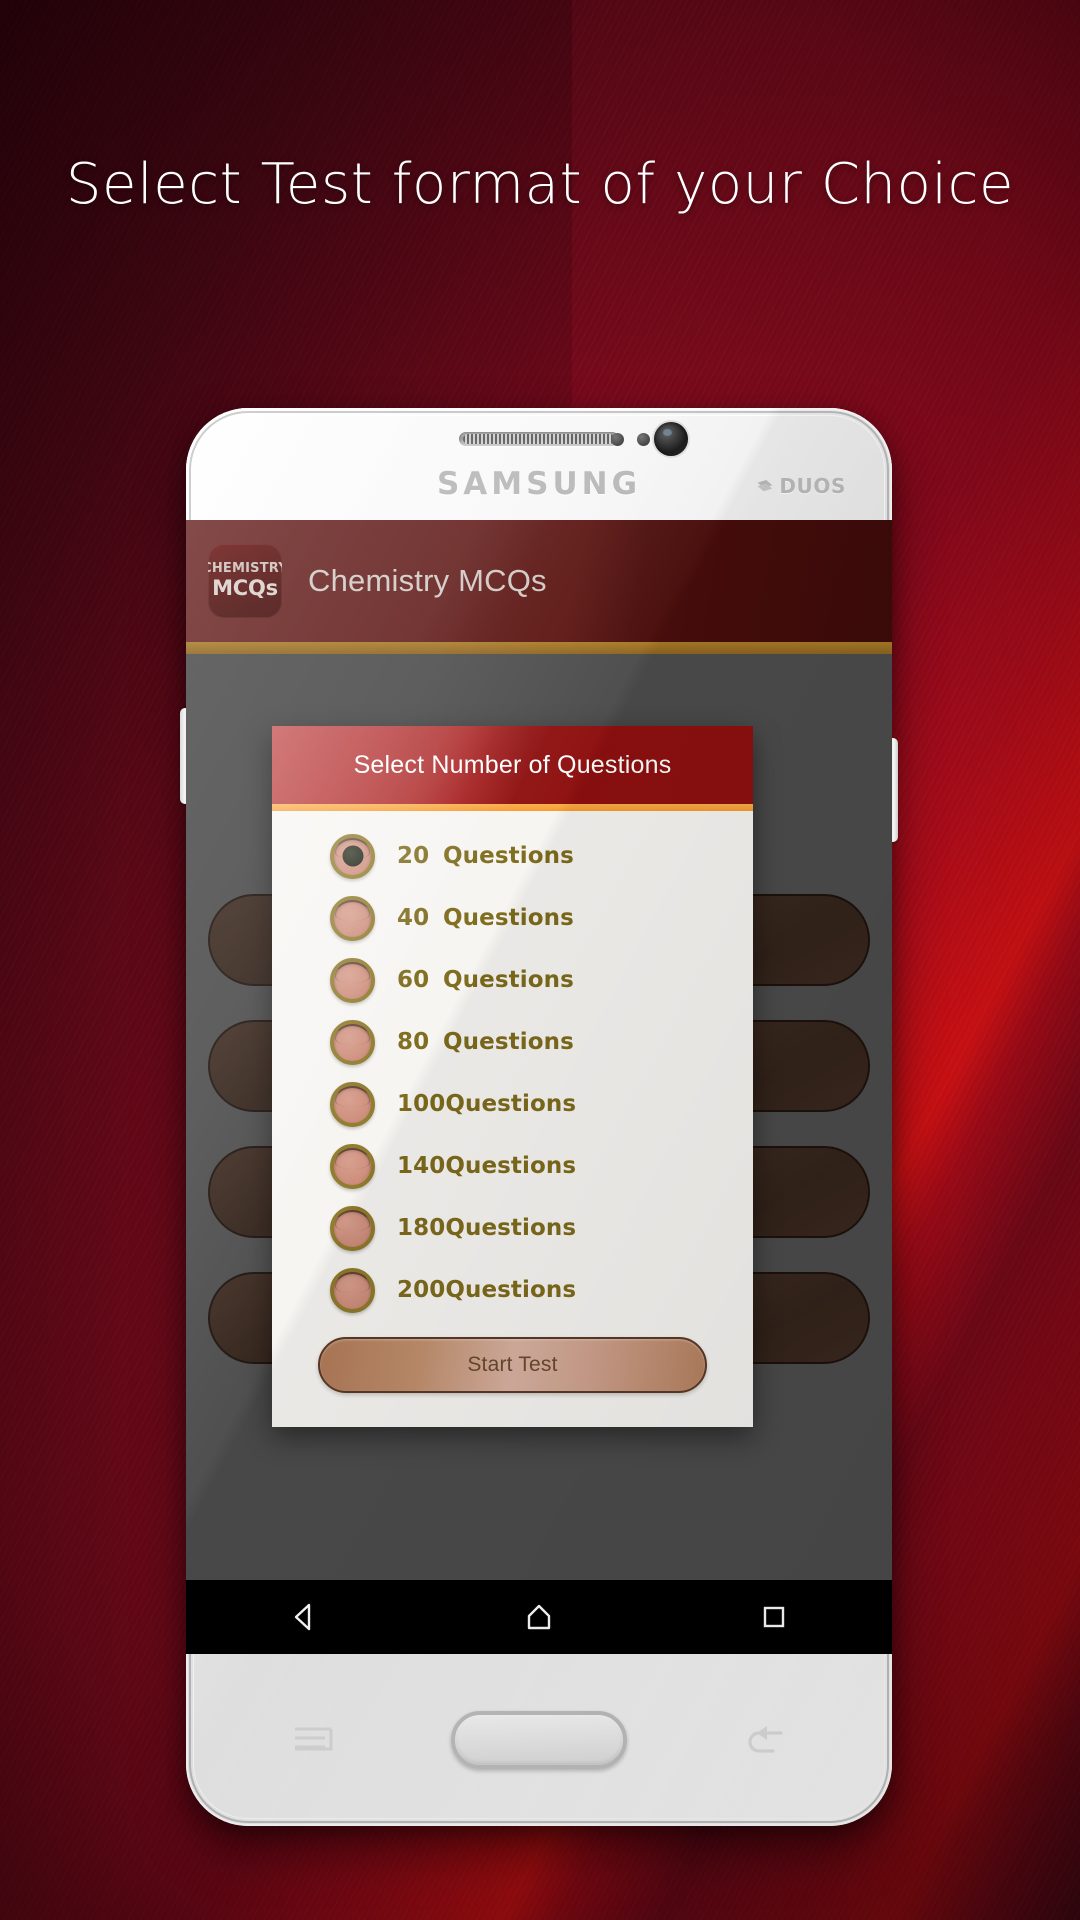 The width and height of the screenshot is (1080, 1920). I want to click on radio-button-selected, so click(352, 856).